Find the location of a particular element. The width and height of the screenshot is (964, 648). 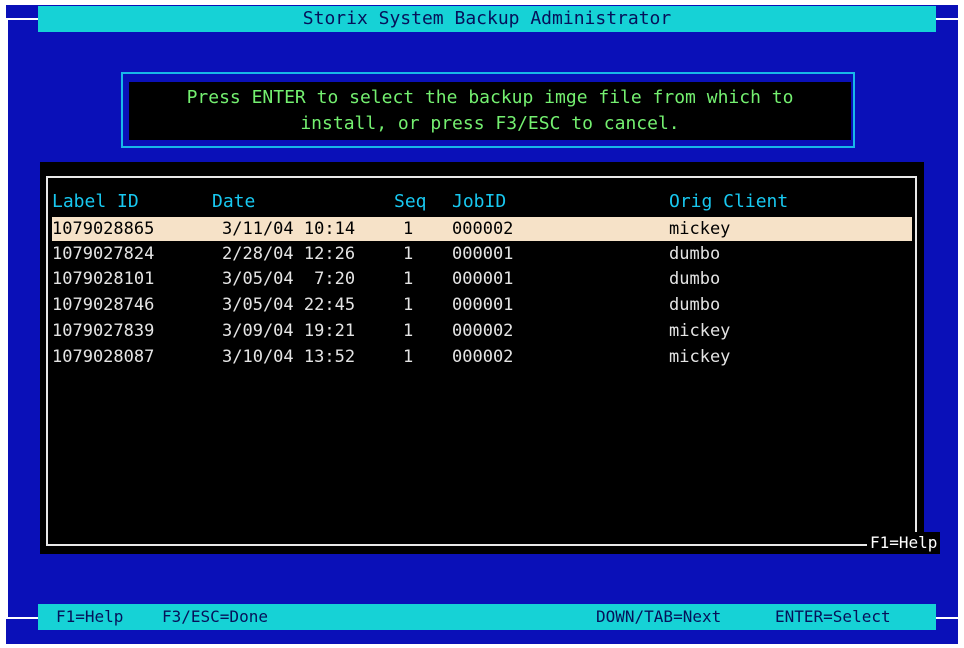

backup-row-selected: 1079028865 3/11/04 10:14 1 000002 mickey is located at coordinates (482, 229).